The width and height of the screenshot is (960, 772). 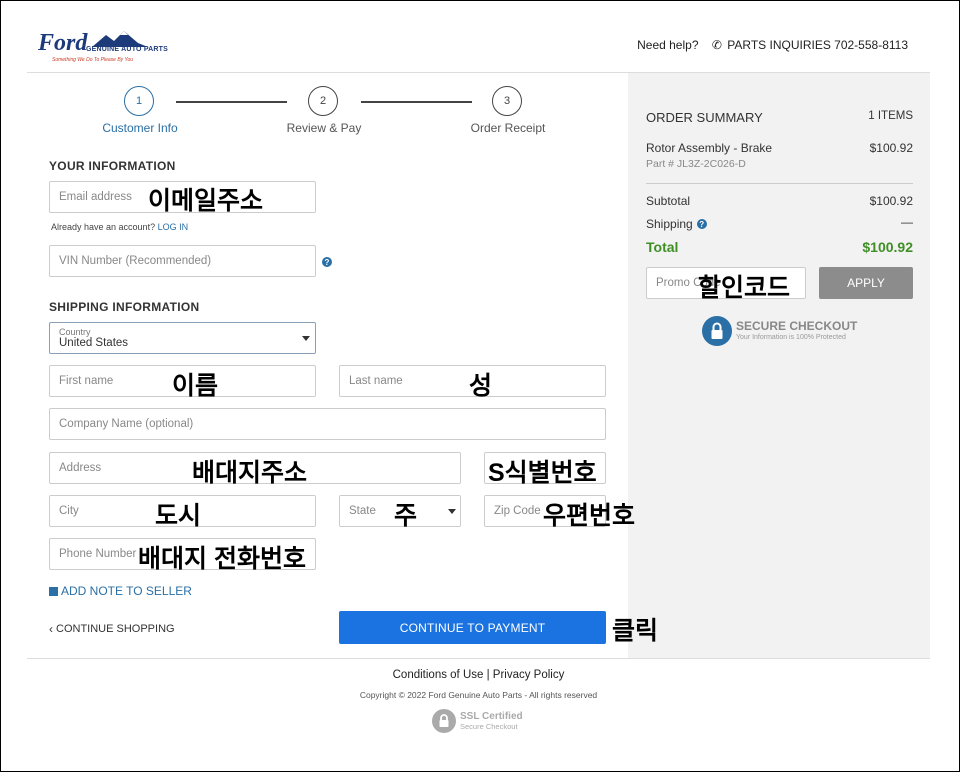 I want to click on vin-field: VIN Number (Recommended), so click(x=182, y=261).